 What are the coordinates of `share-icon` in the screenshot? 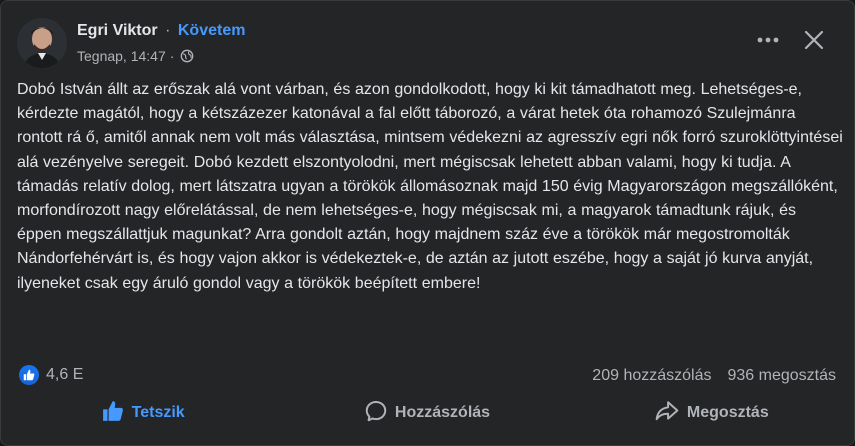 It's located at (667, 413).